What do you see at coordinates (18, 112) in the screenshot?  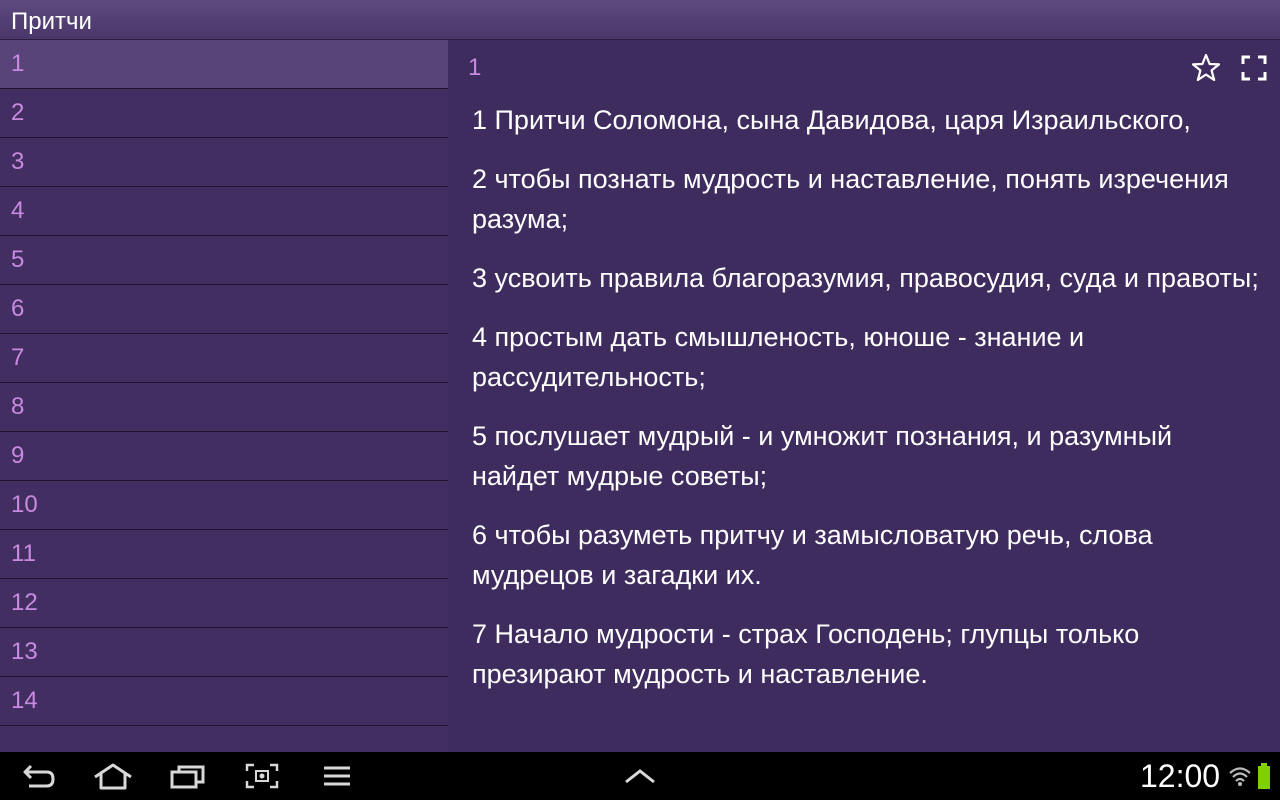 I see `chapter-item-label: 2` at bounding box center [18, 112].